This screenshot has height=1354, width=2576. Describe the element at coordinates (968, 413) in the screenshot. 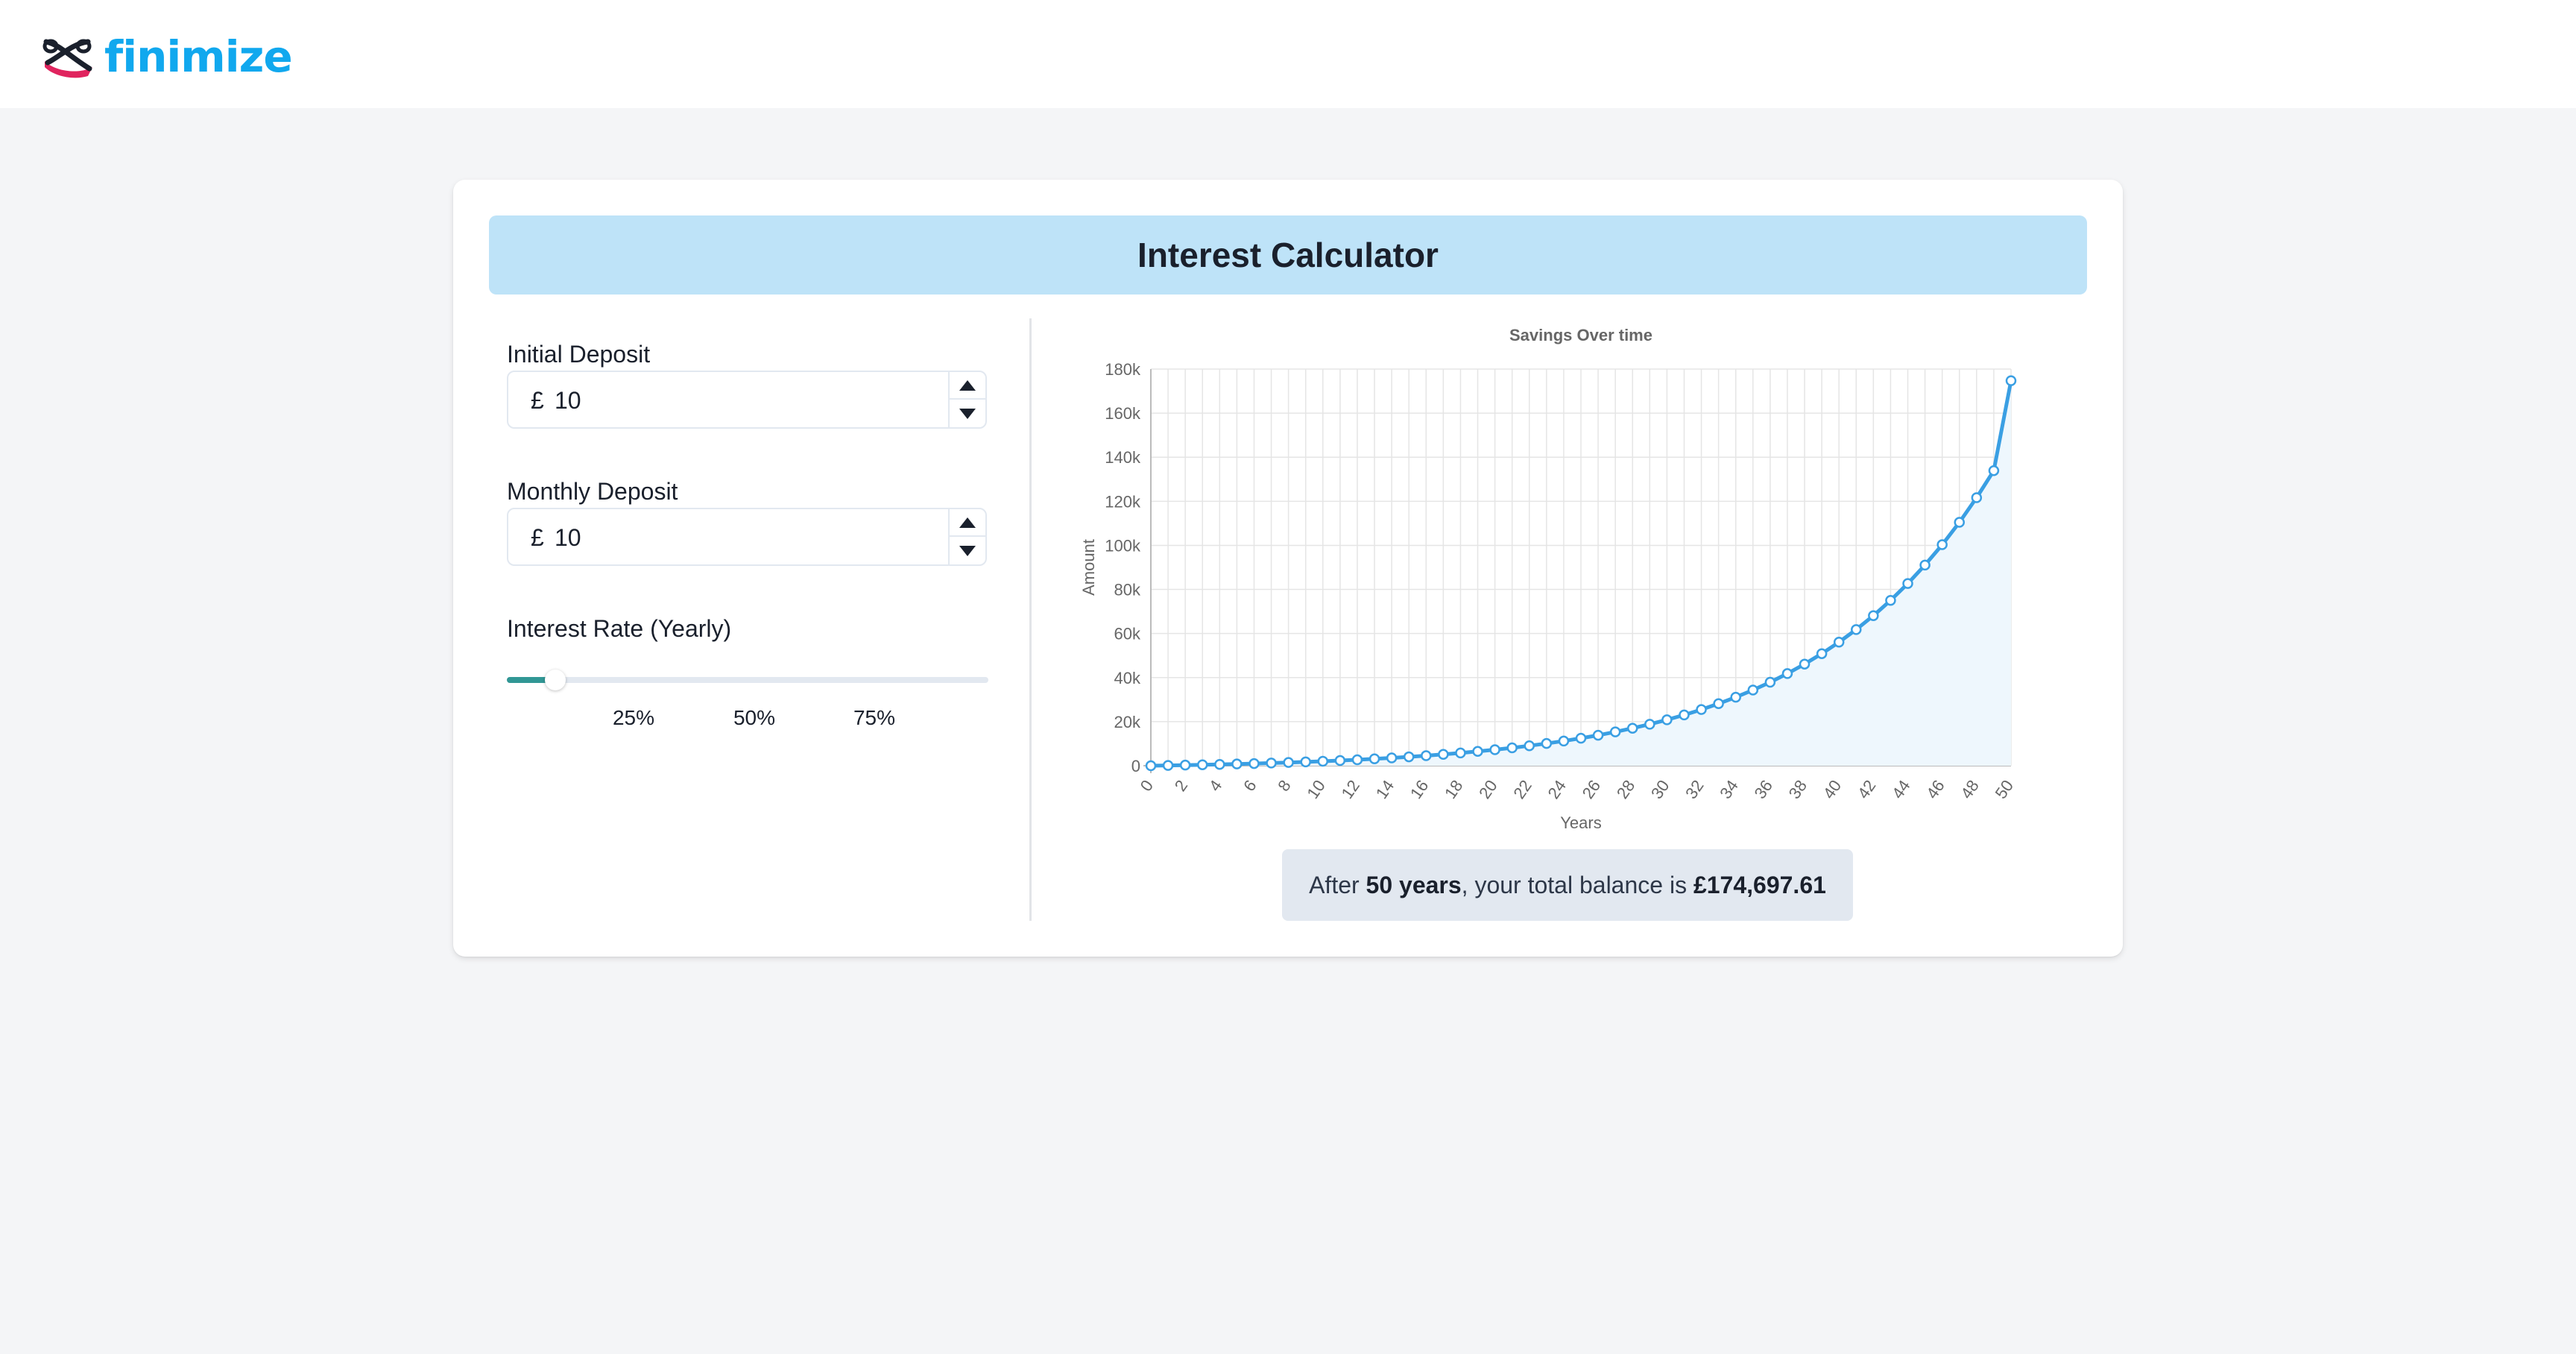

I see `initial-deposit-decrement-button` at that location.